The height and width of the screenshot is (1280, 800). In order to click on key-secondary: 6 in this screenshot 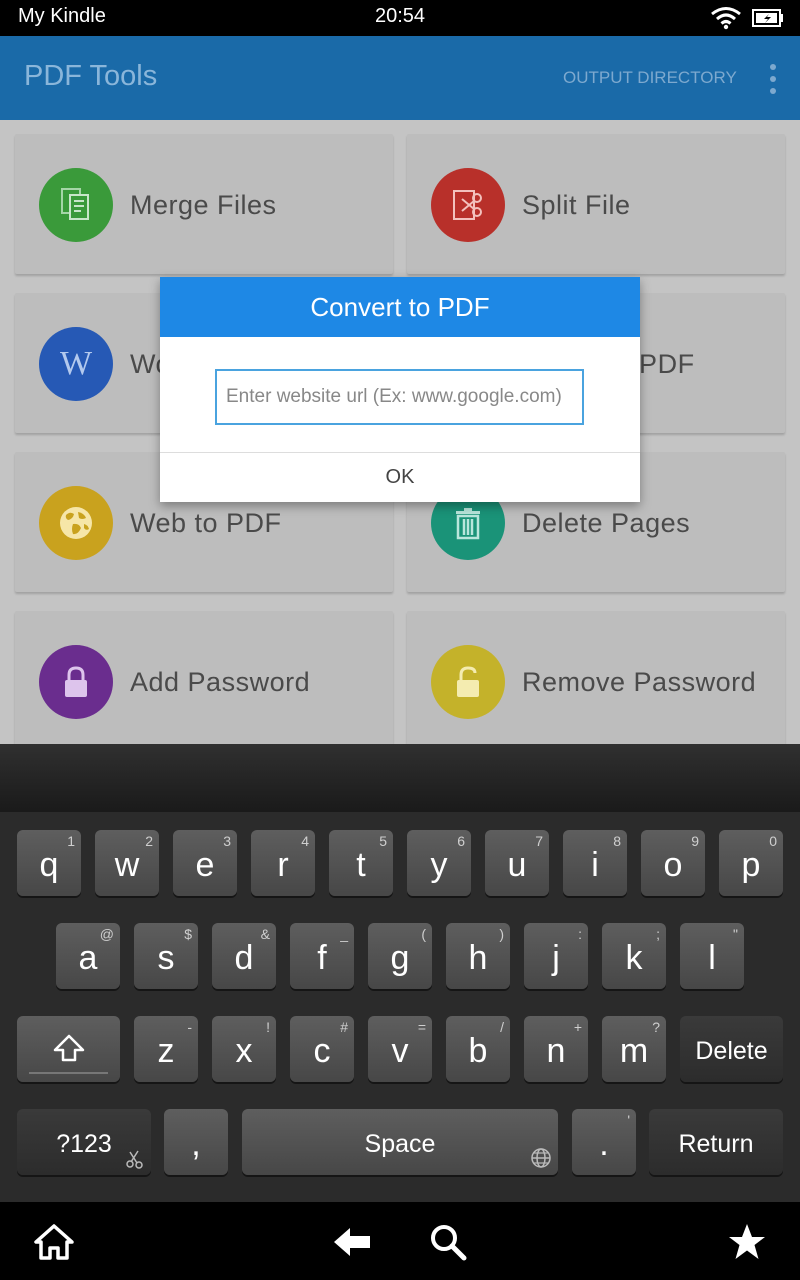, I will do `click(461, 841)`.